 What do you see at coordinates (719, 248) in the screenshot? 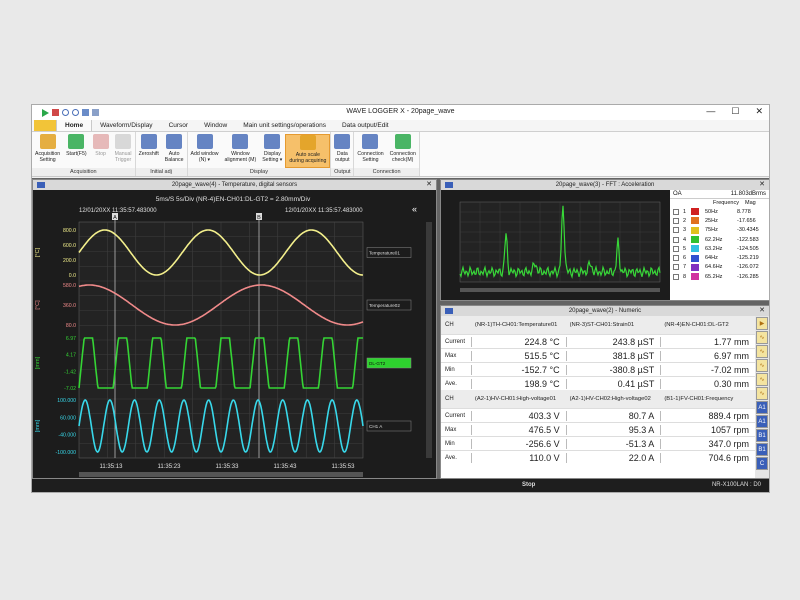
I see `fft-peak-row: 5 63.2Hz -124.505` at bounding box center [719, 248].